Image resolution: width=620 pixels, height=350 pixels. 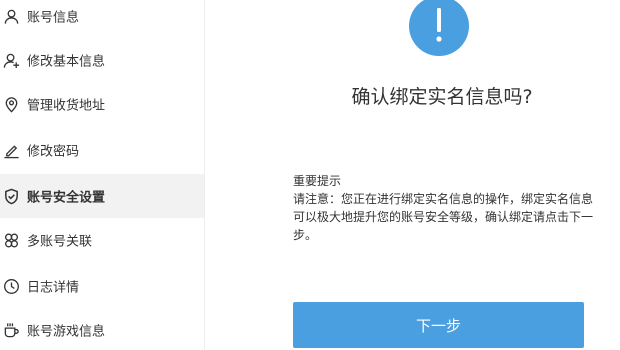 I want to click on sidebar-item-security-settings: 账号安全设置, so click(x=102, y=196).